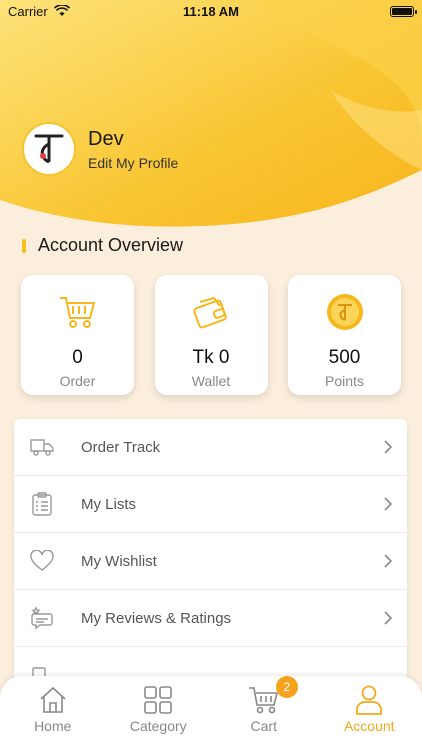 The image size is (422, 750). Describe the element at coordinates (42, 618) in the screenshot. I see `review-chat-icon` at that location.